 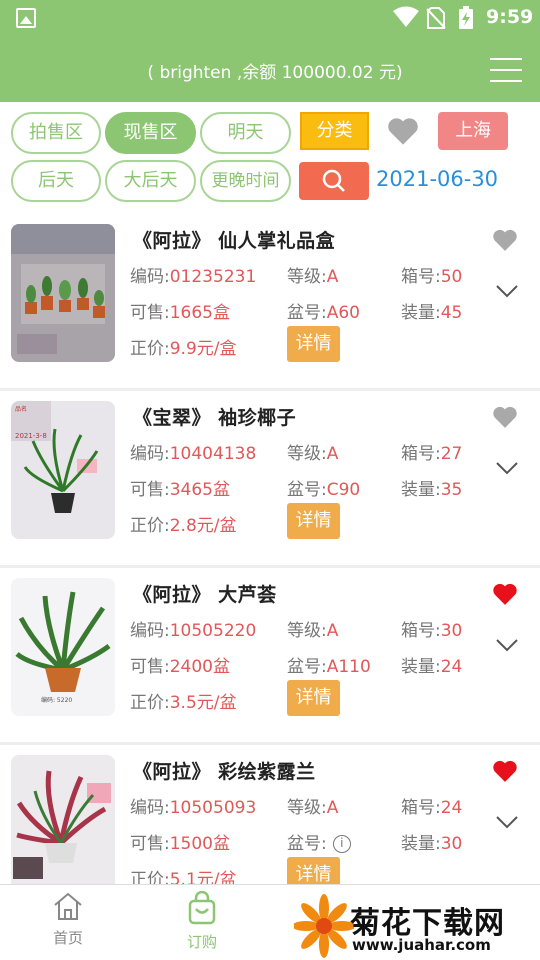 I want to click on product-price: 正价:3.5元/盆, so click(x=183, y=703).